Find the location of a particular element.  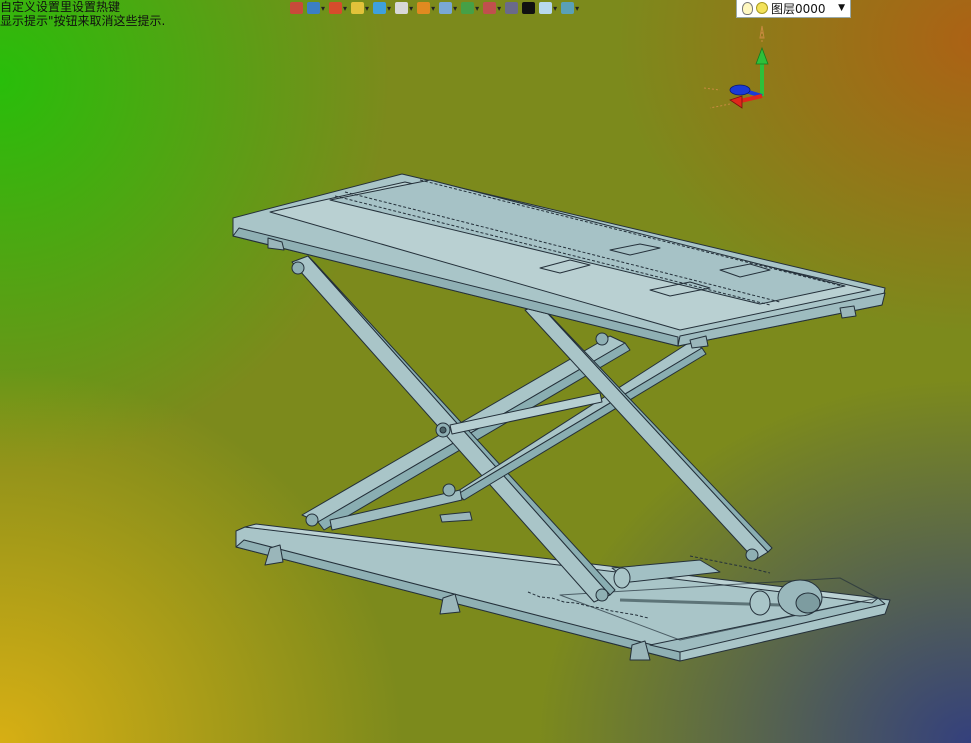

hydraulic-cylinder is located at coordinates (466, 461).